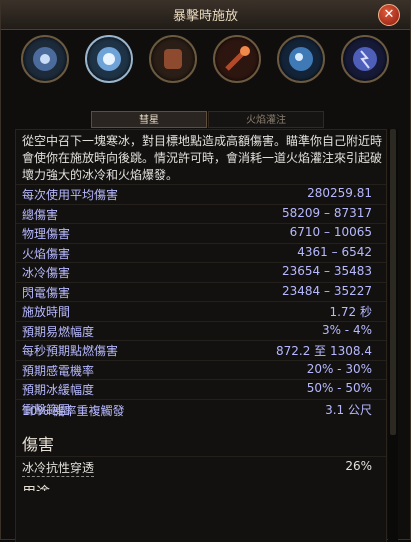  Describe the element at coordinates (149, 119) in the screenshot. I see `tab-comet: 彗星` at that location.